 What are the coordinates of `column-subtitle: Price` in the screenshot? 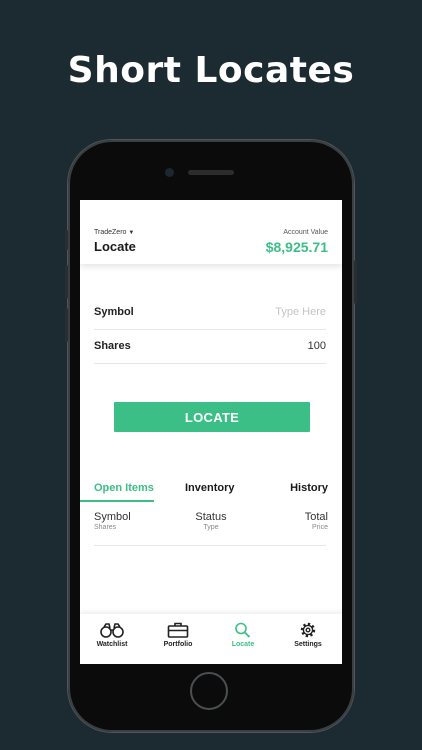 It's located at (320, 527).